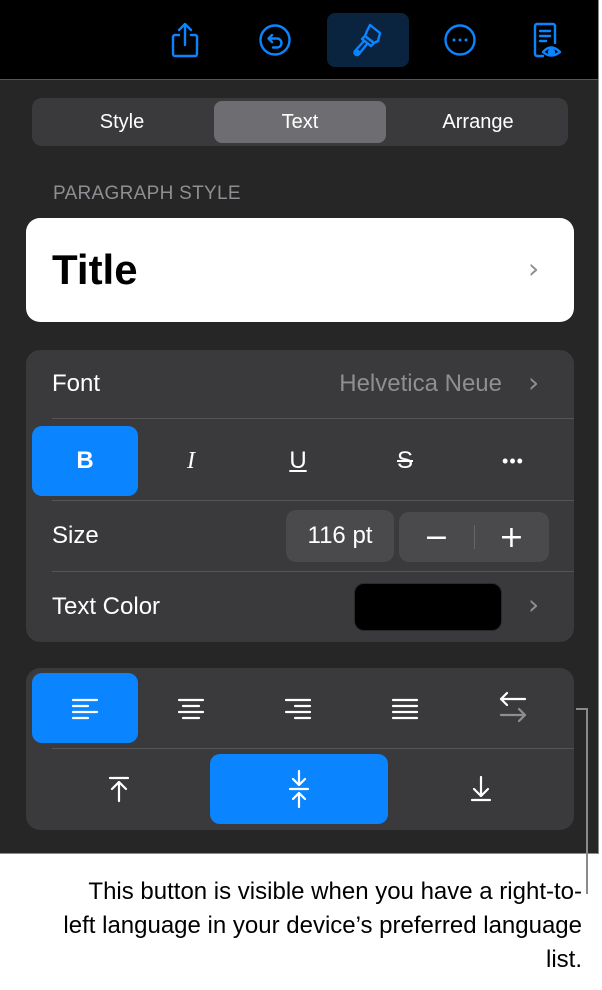  I want to click on tab-text: Text, so click(300, 122).